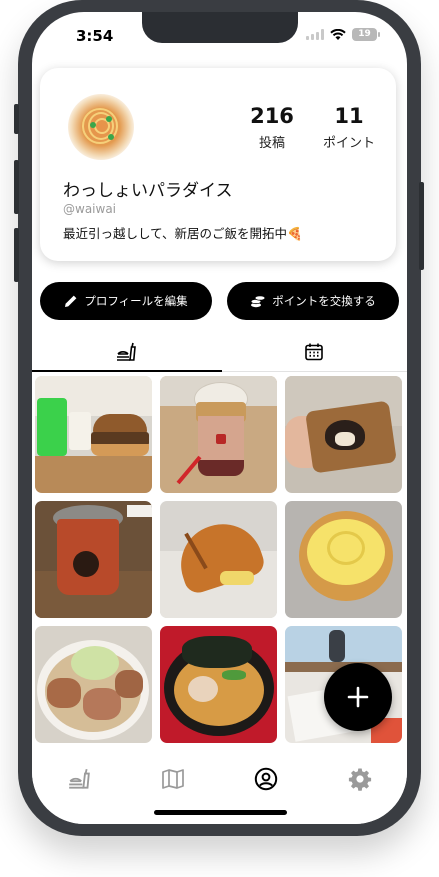 Image resolution: width=439 pixels, height=877 pixels. Describe the element at coordinates (271, 143) in the screenshot. I see `posts-label: 投稿` at that location.